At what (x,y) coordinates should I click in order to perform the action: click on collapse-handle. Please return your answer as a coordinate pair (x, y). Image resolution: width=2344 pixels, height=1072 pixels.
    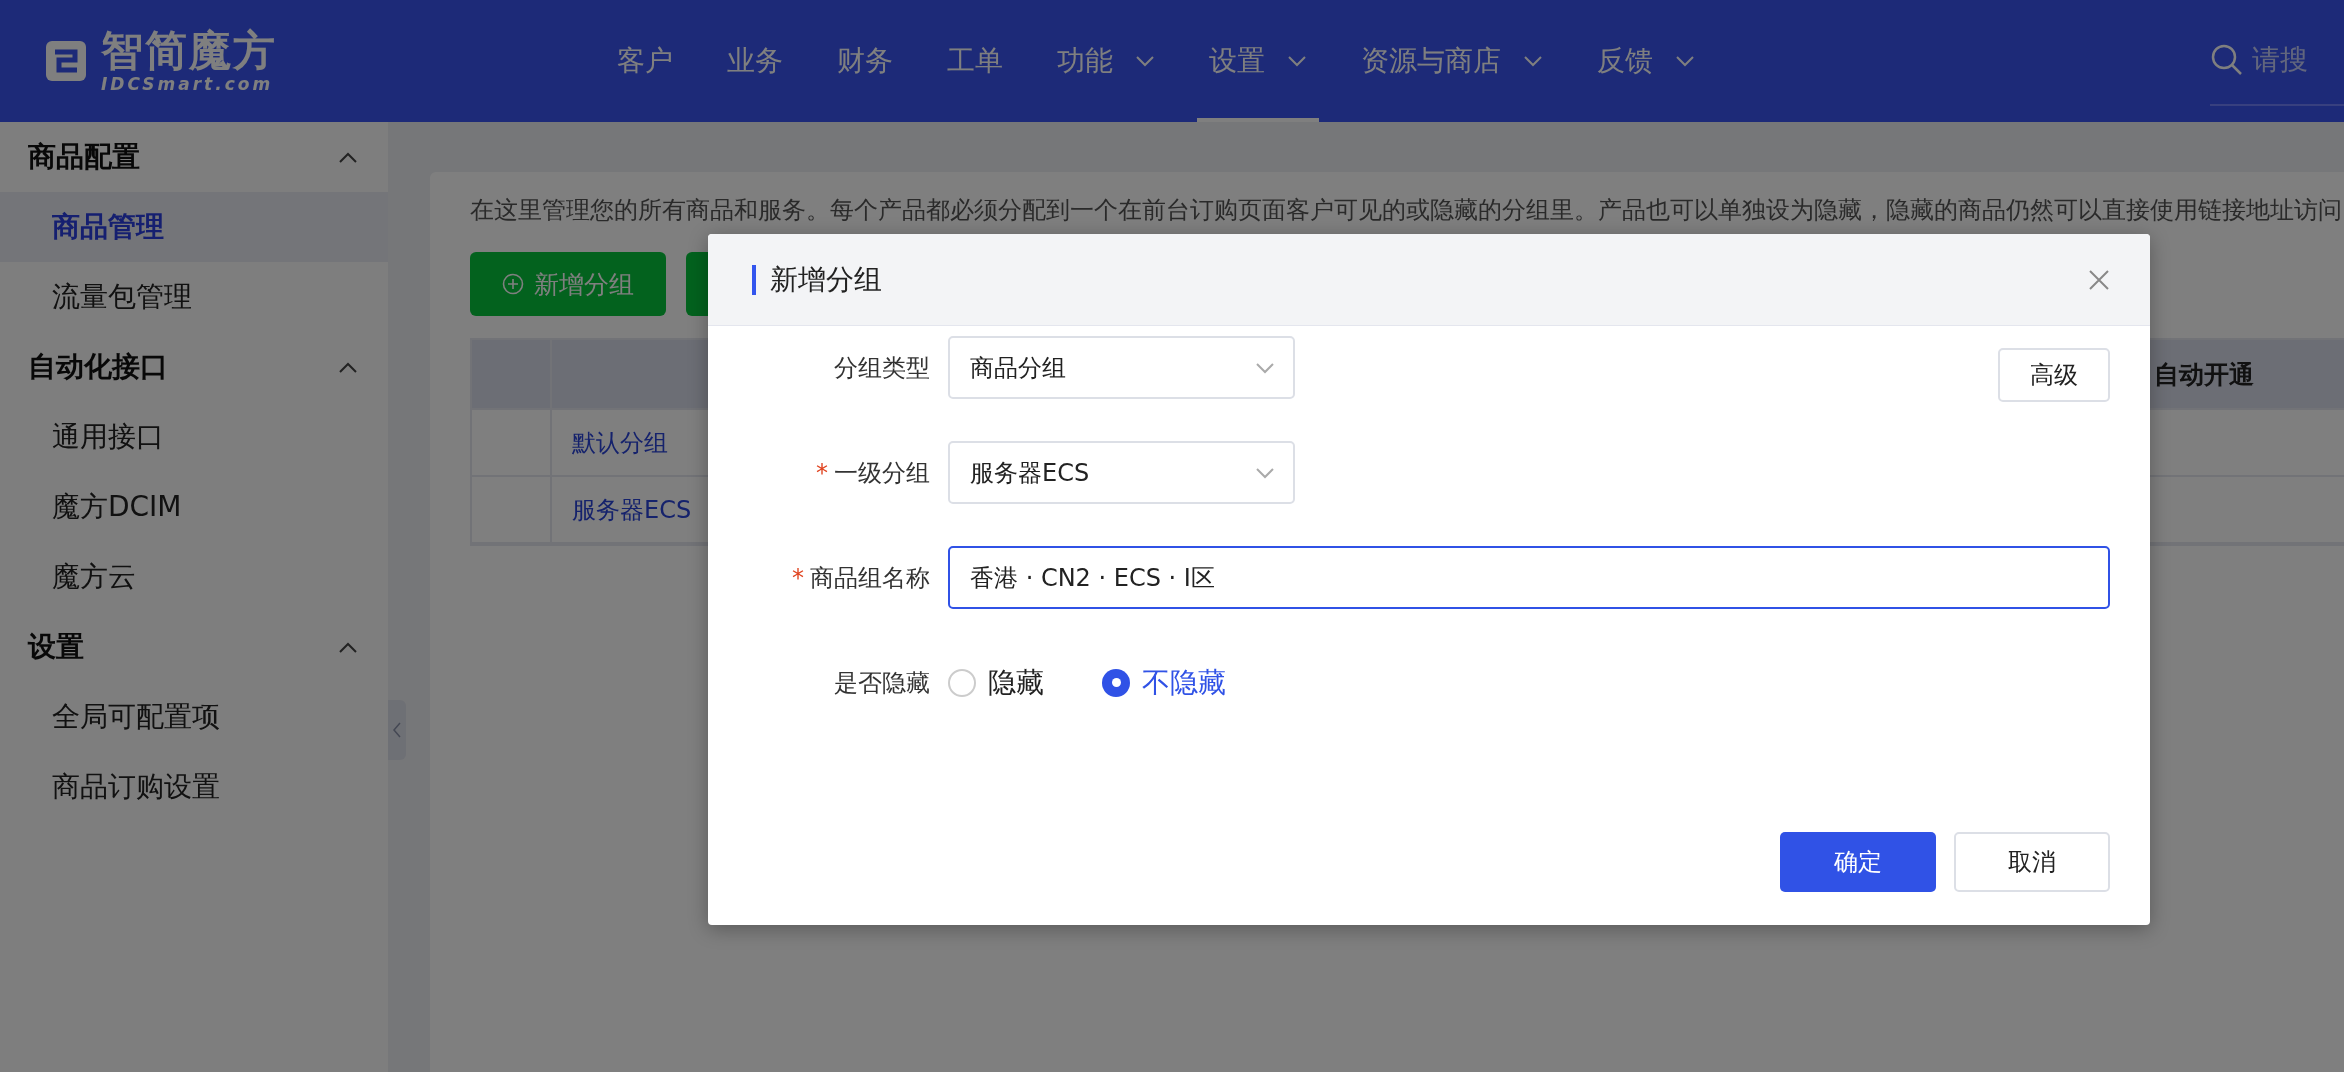
    Looking at the image, I should click on (397, 730).